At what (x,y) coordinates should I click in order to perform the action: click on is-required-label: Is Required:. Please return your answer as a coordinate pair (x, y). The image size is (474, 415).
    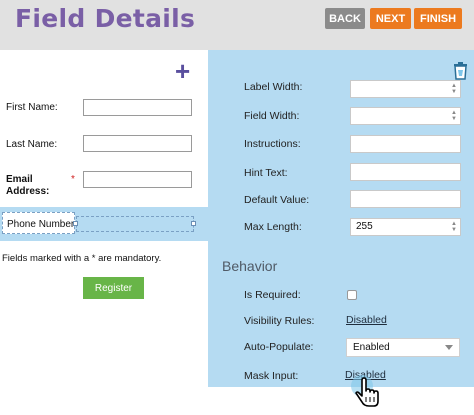
    Looking at the image, I should click on (272, 295).